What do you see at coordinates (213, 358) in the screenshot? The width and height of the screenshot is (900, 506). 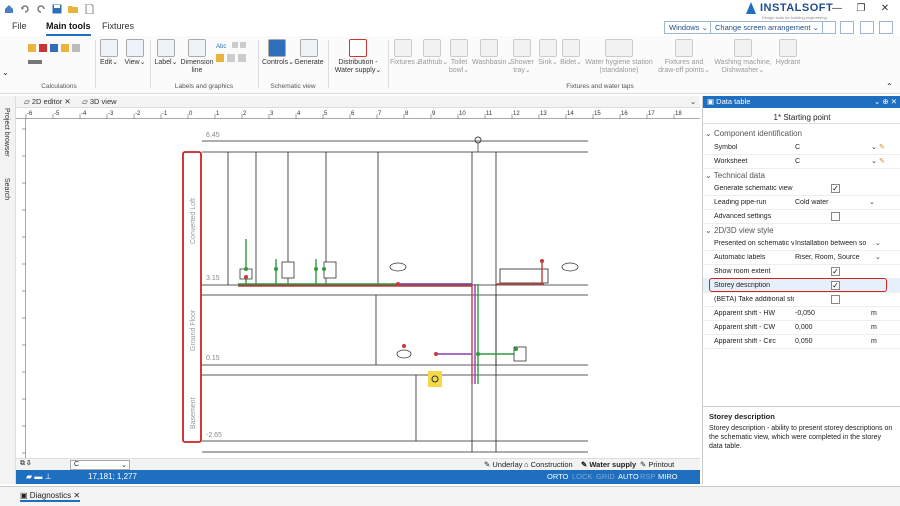 I see `level-label: 0.15` at bounding box center [213, 358].